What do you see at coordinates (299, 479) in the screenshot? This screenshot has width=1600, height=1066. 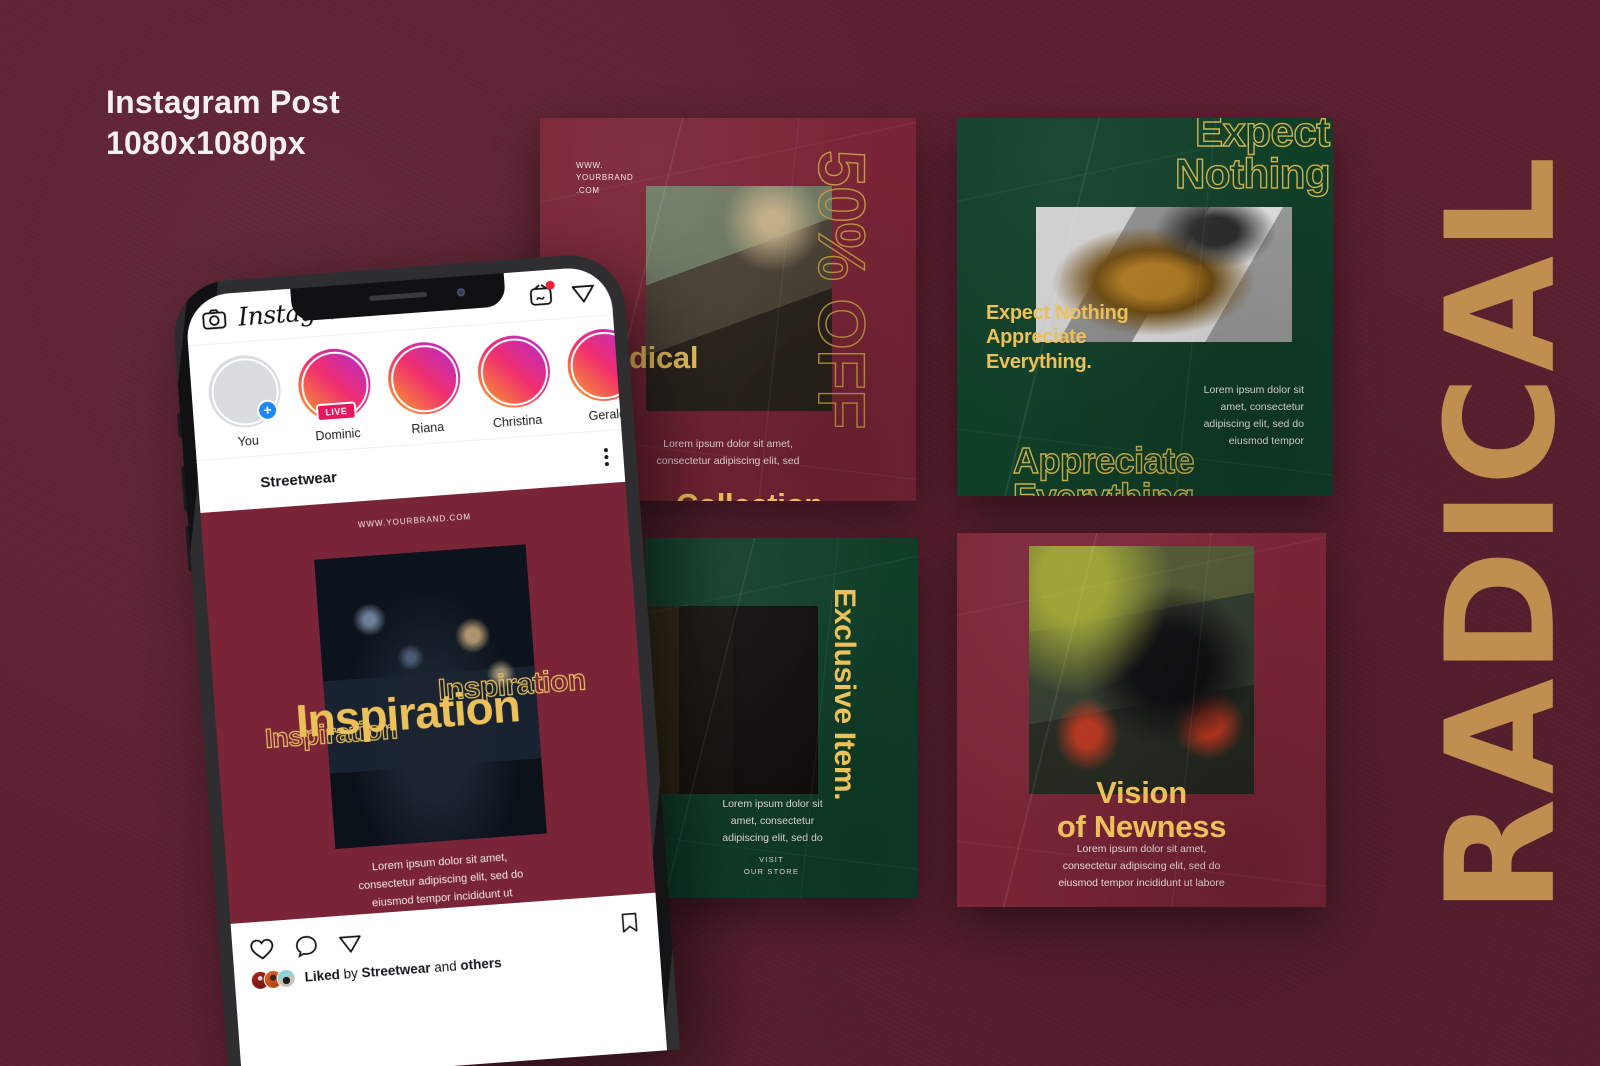 I see `post-author-name: Streetwear` at bounding box center [299, 479].